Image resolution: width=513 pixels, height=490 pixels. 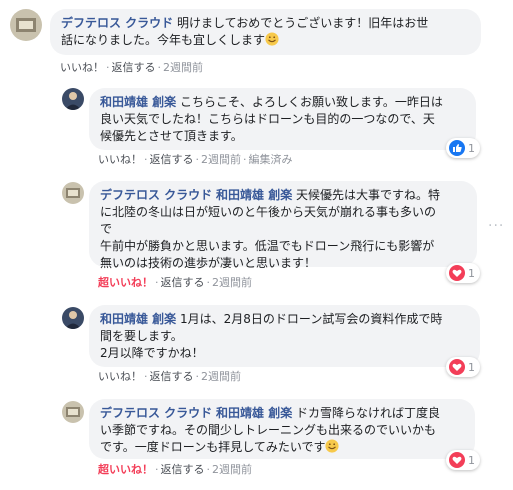 What do you see at coordinates (163, 40) in the screenshot?
I see `comment-text: 話になりました。今年も宜しくします` at bounding box center [163, 40].